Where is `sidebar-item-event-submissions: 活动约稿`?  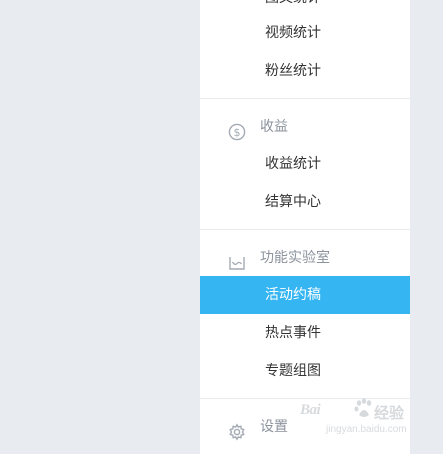
sidebar-item-event-submissions: 活动约稿 is located at coordinates (305, 295).